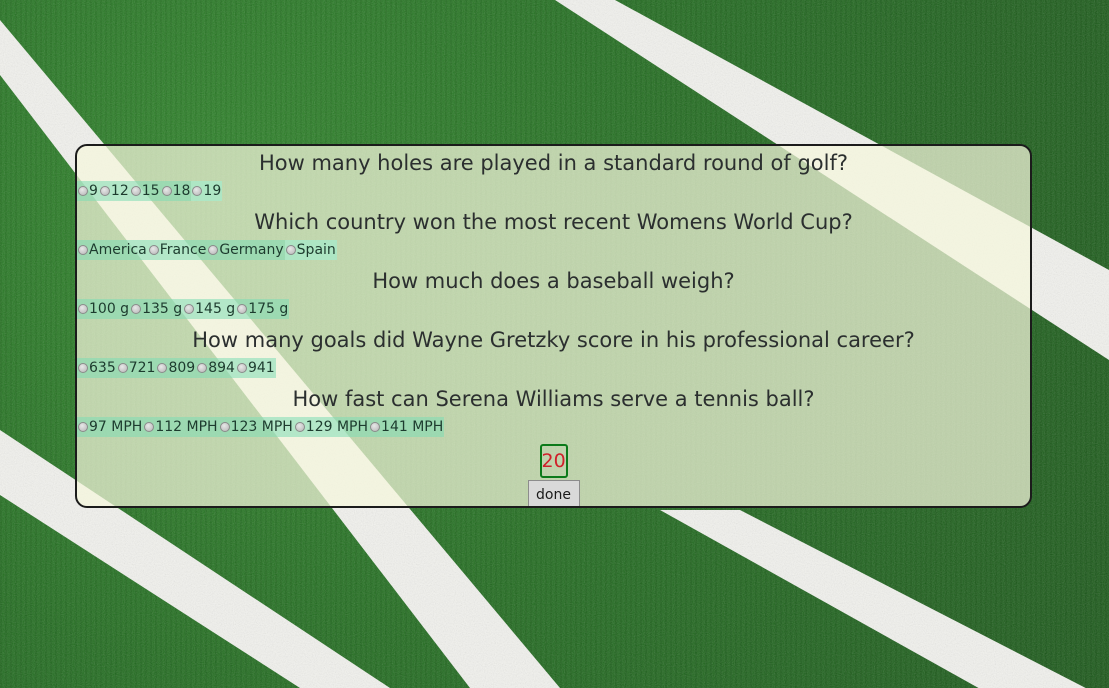 The image size is (1109, 688). I want to click on answer-label: 635, so click(102, 368).